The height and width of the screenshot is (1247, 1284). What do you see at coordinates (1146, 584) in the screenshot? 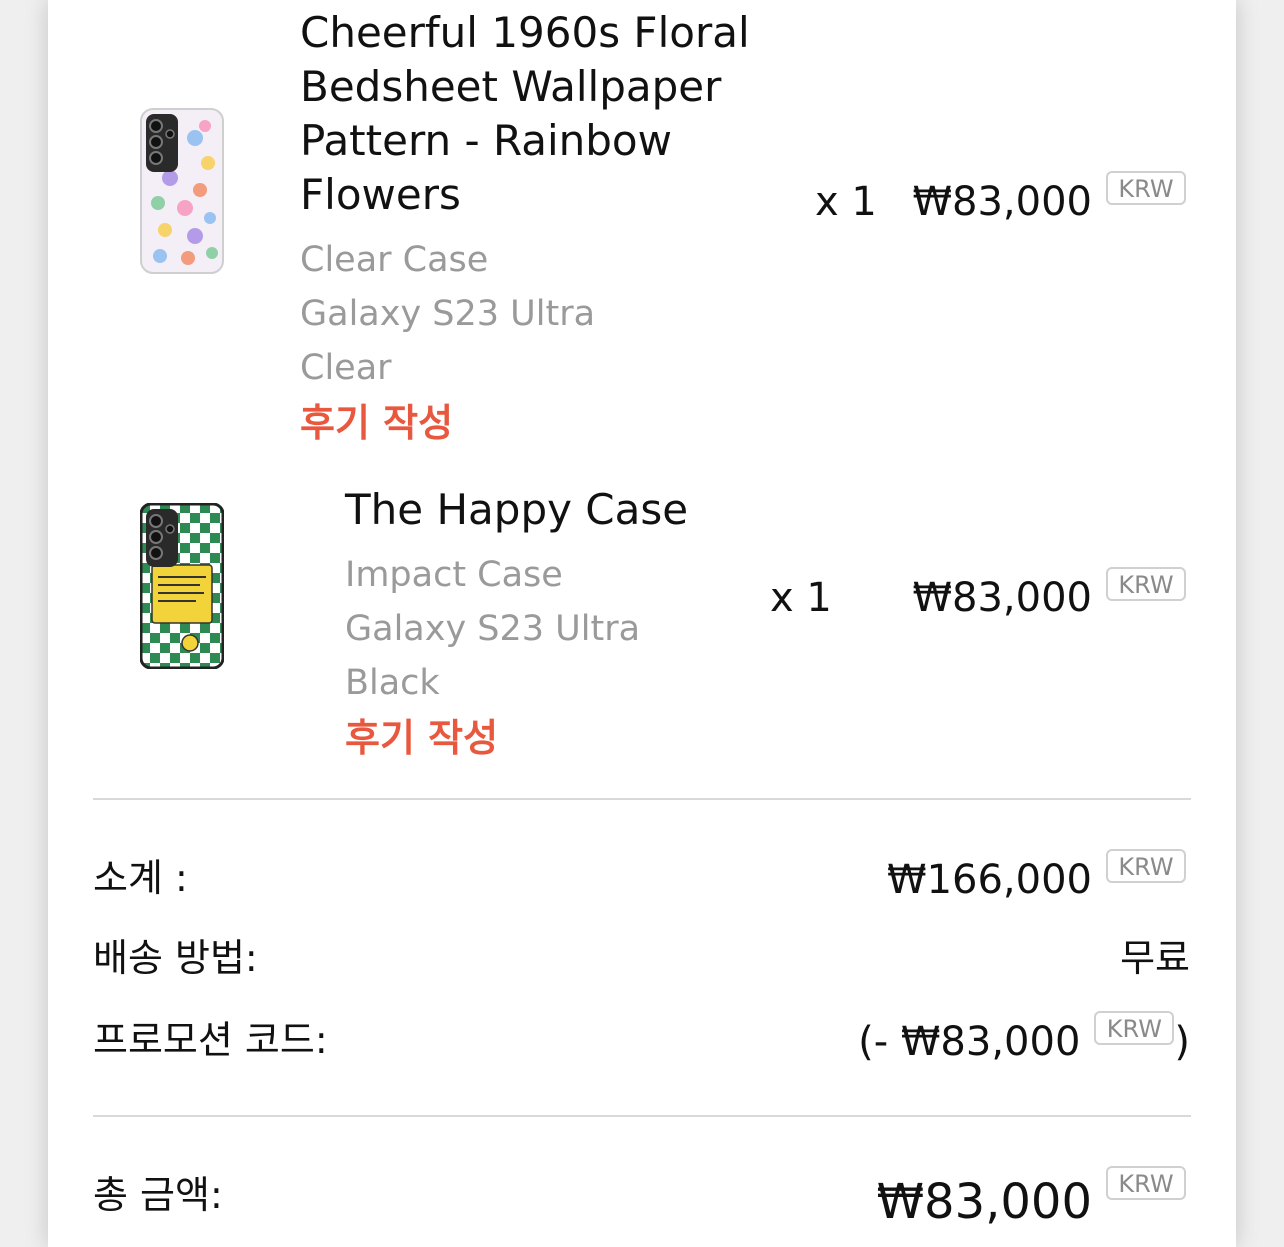
I see `item-2-currency-badge: KRW` at bounding box center [1146, 584].